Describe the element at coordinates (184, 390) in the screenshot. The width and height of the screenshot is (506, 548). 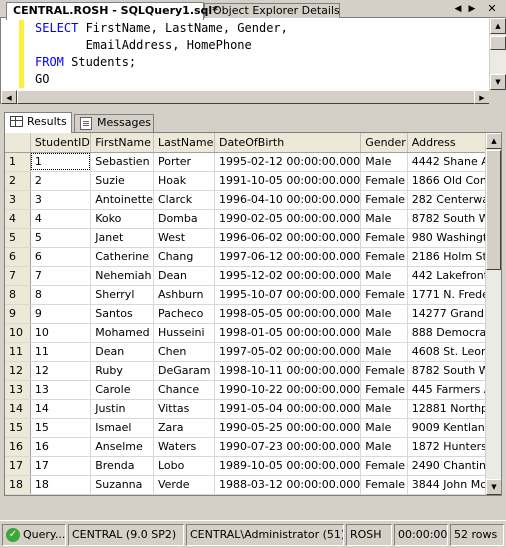
I see `table-cell: Chance` at that location.